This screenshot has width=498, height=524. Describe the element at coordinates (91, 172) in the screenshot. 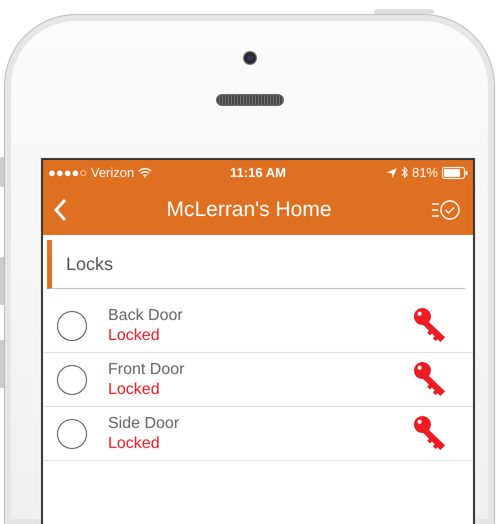

I see `carrier-label: ●●●●○ Verizon` at that location.